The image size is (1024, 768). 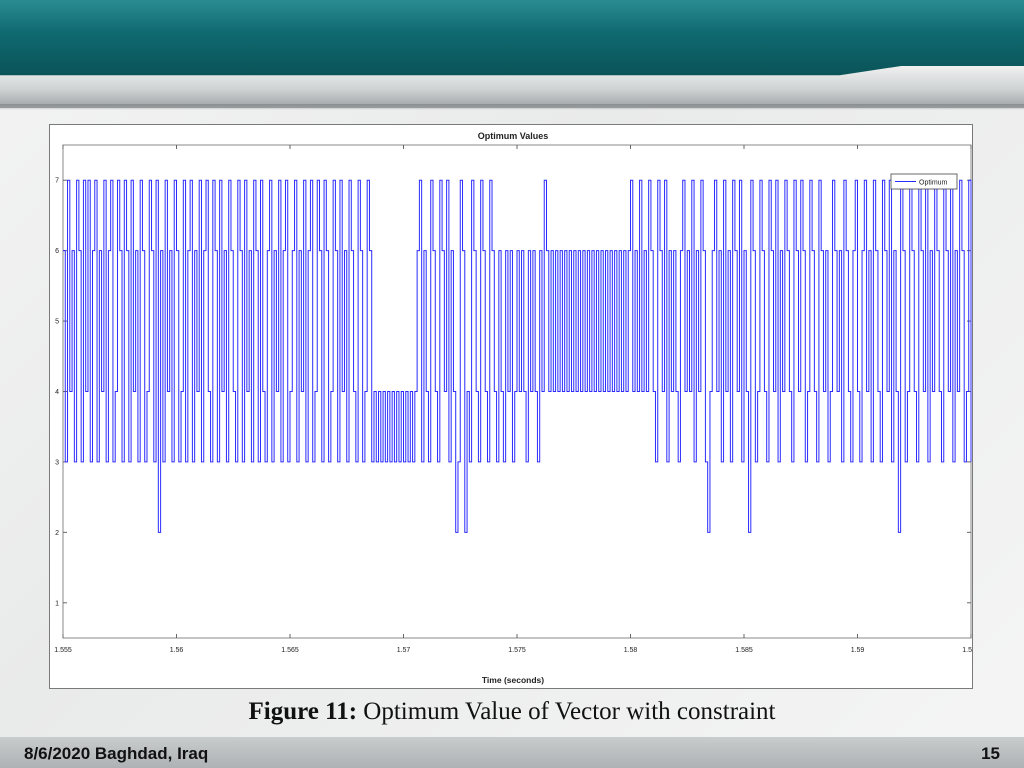 I want to click on y-tick-label: 1, so click(x=57, y=603).